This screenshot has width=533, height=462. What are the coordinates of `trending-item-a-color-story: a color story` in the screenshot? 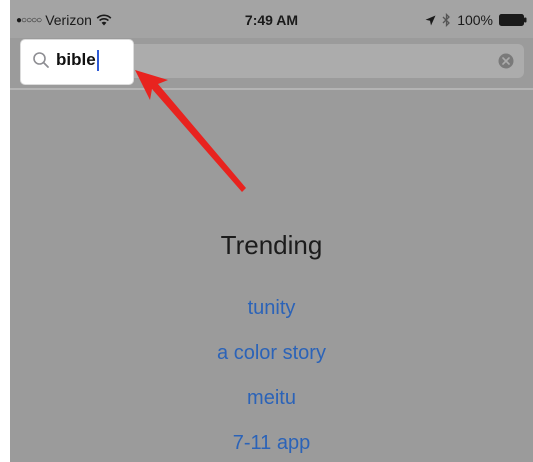 It's located at (271, 361).